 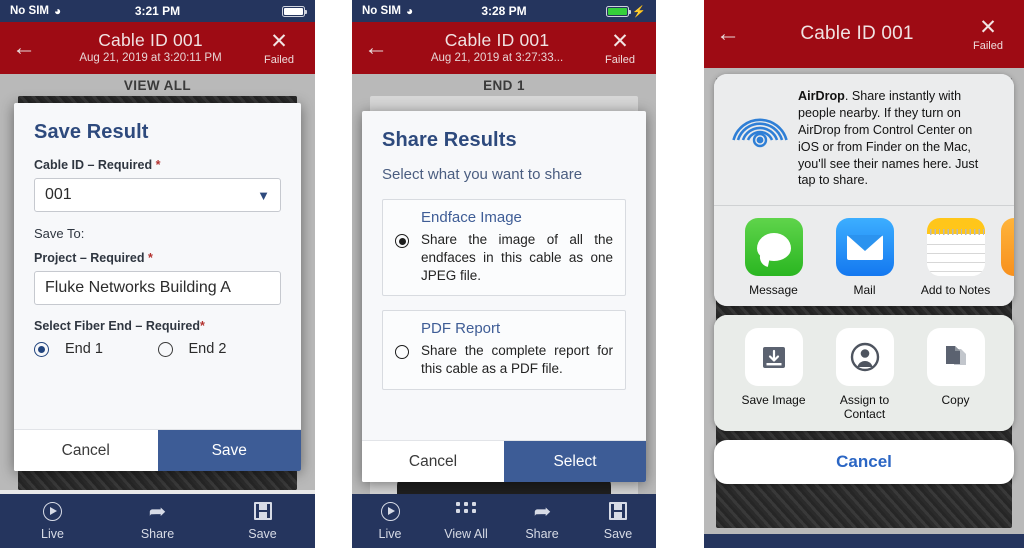 I want to click on cable-id-value: 001, so click(x=58, y=194).